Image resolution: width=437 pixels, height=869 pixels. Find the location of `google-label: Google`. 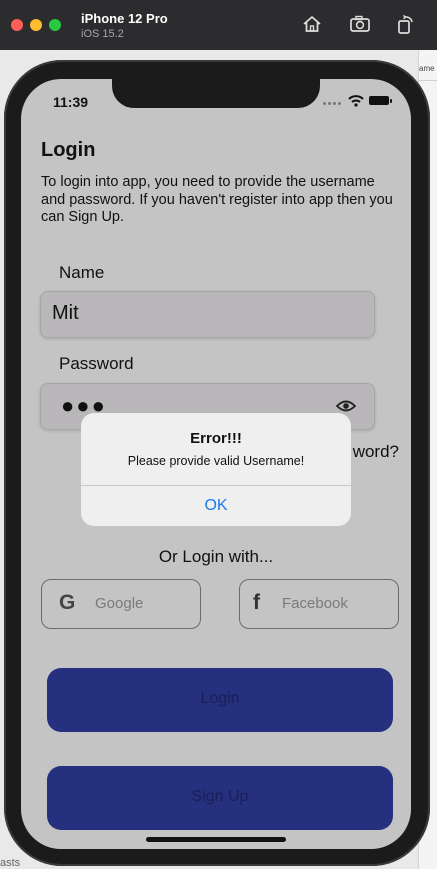

google-label: Google is located at coordinates (119, 603).